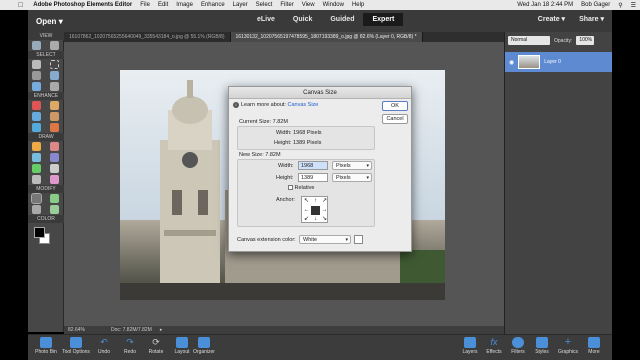  Describe the element at coordinates (184, 5) in the screenshot. I see `menu-image: Image` at that location.